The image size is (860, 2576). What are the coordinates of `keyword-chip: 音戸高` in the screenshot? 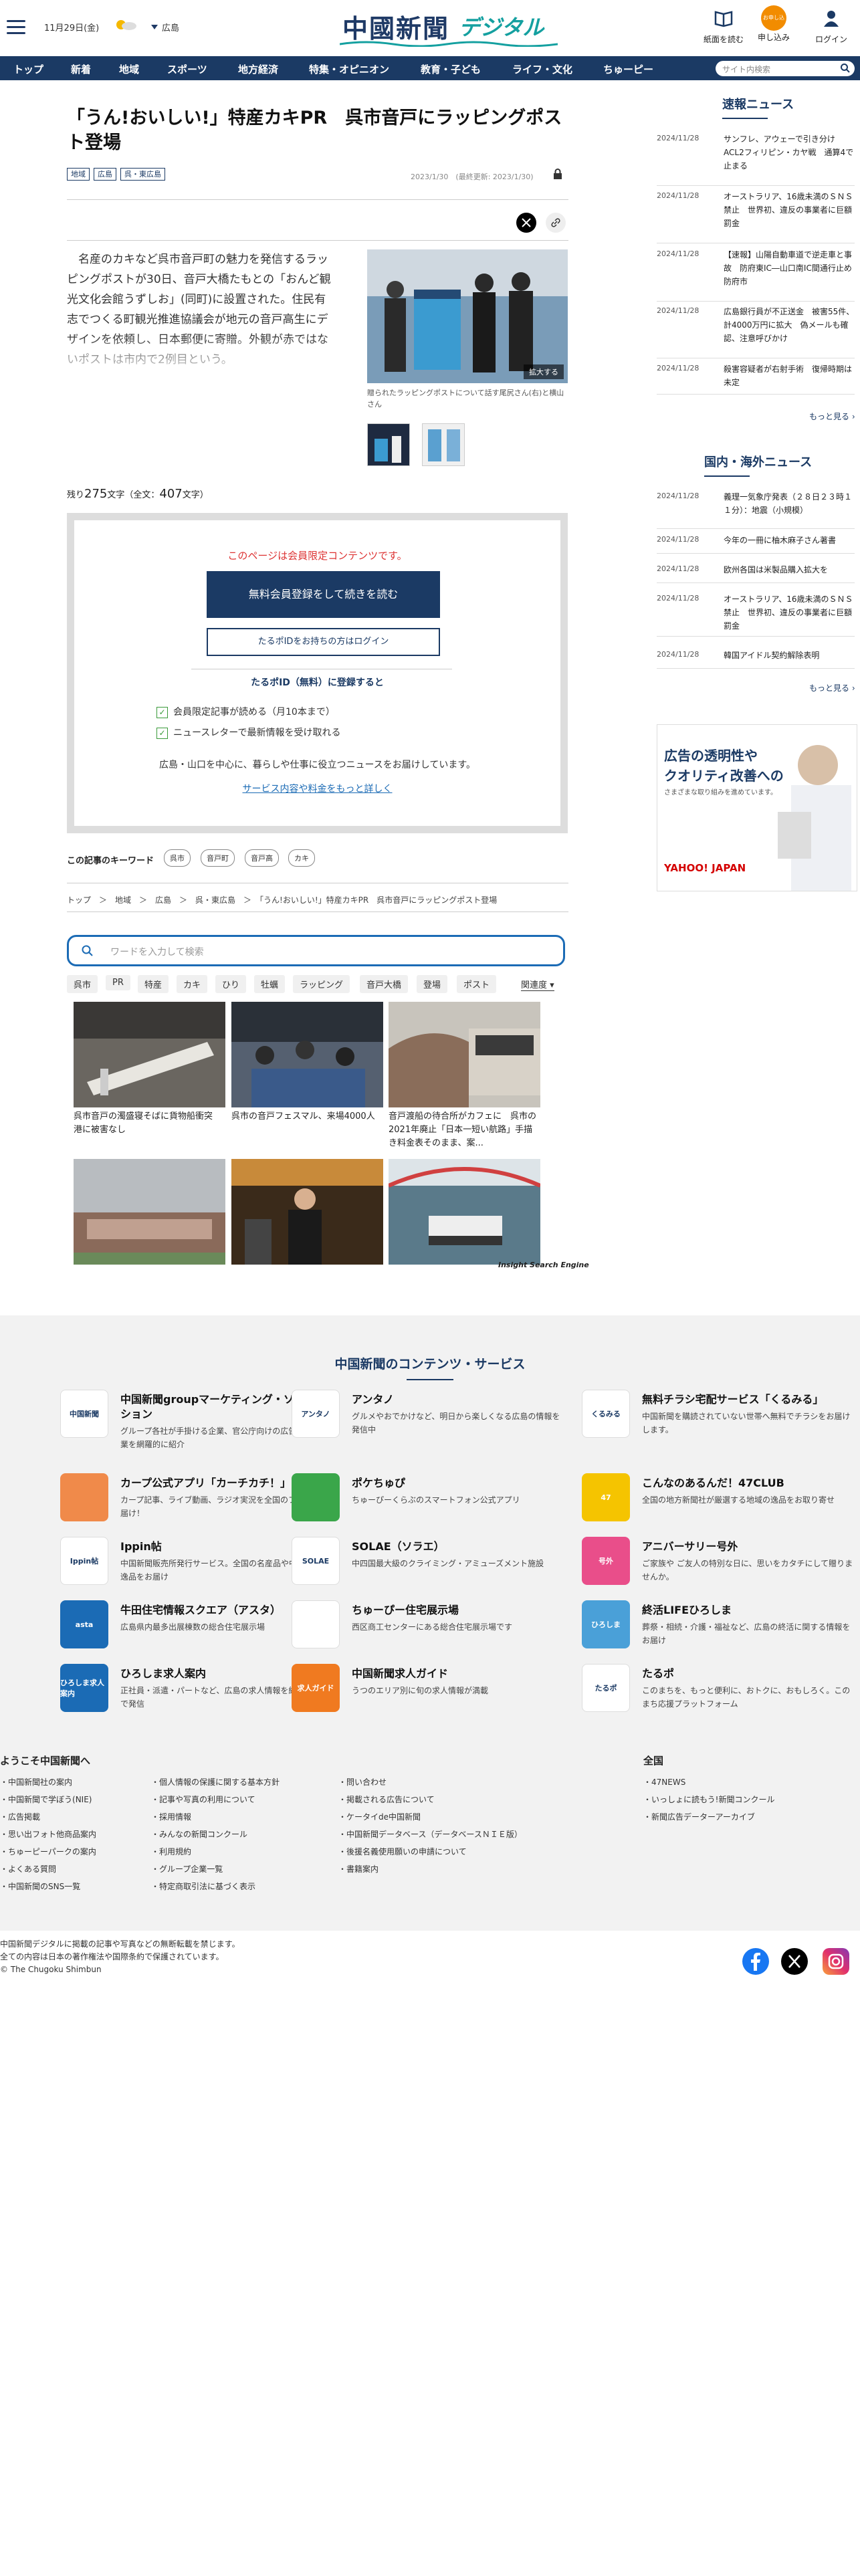 It's located at (262, 858).